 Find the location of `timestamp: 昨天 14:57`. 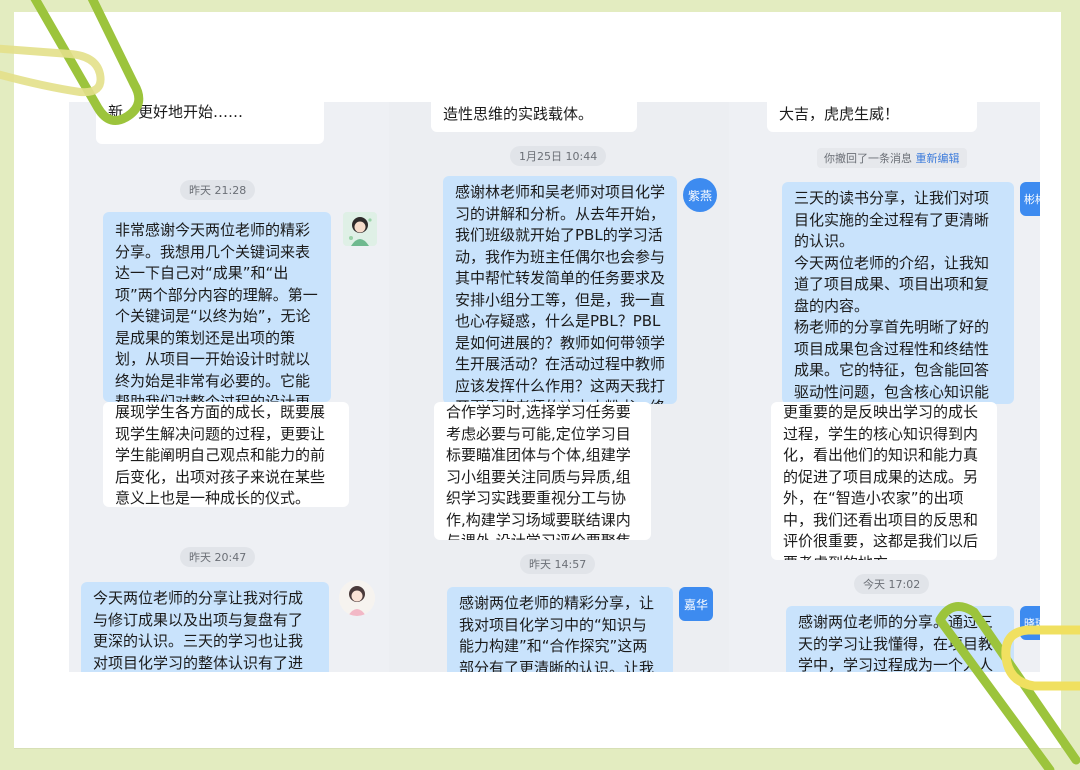

timestamp: 昨天 14:57 is located at coordinates (558, 564).